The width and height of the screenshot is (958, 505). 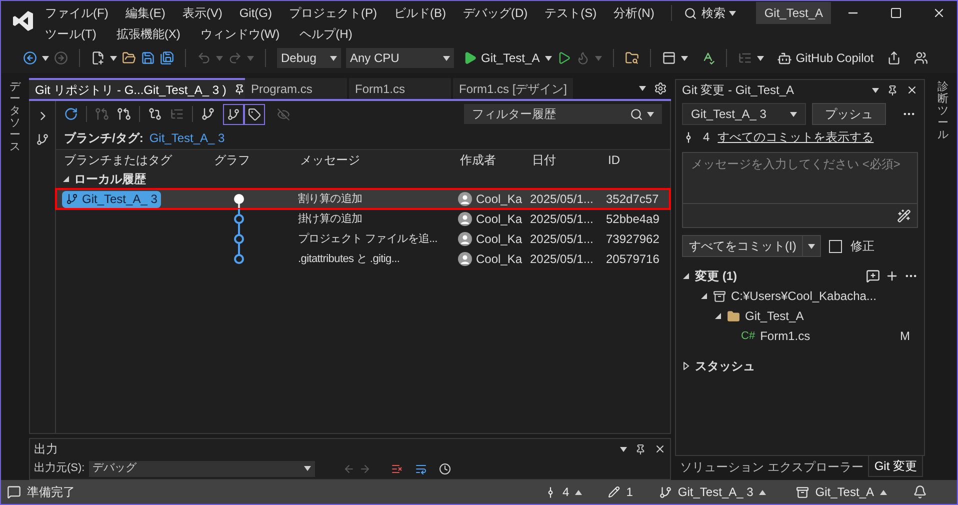 What do you see at coordinates (501, 58) in the screenshot?
I see `start-button: Git_Test_A` at bounding box center [501, 58].